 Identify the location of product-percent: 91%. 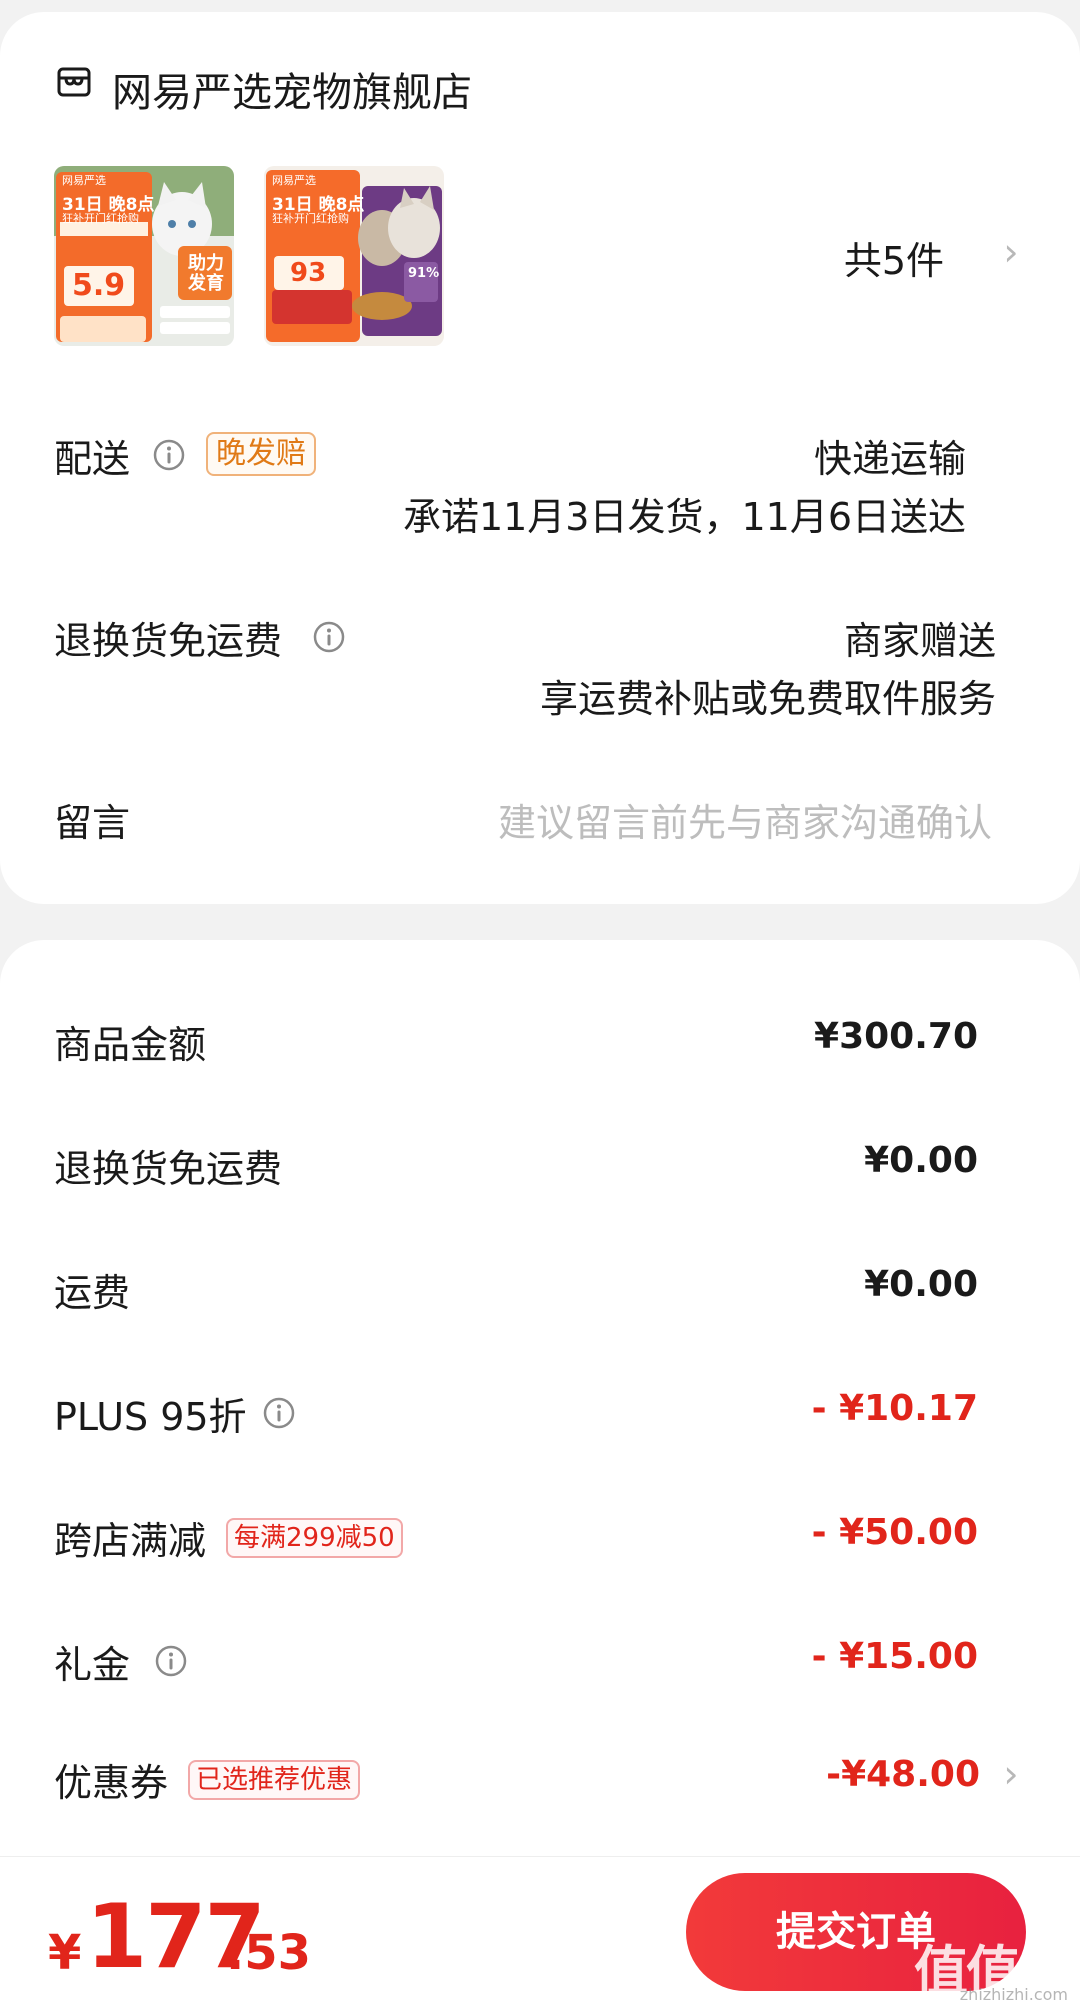
(424, 273).